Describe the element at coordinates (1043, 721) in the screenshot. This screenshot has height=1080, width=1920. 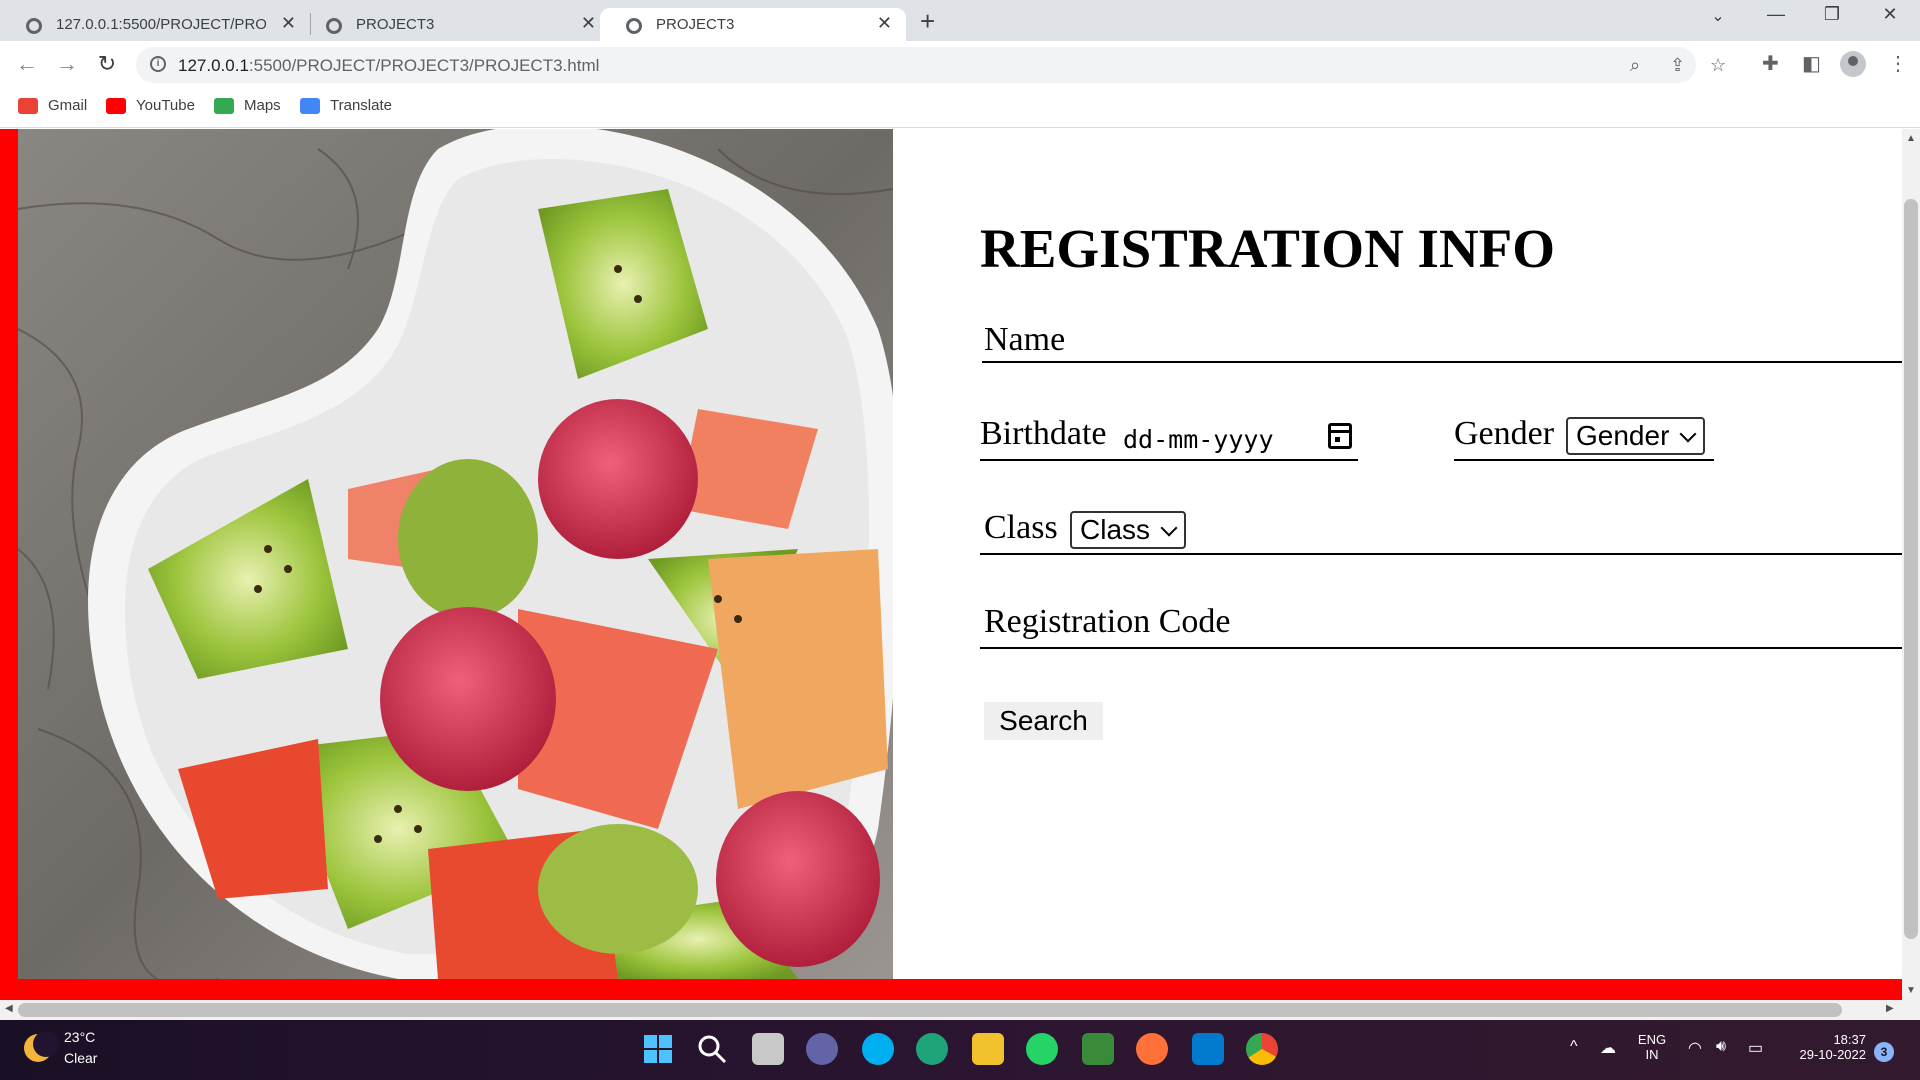
I see `search-button: Search` at that location.